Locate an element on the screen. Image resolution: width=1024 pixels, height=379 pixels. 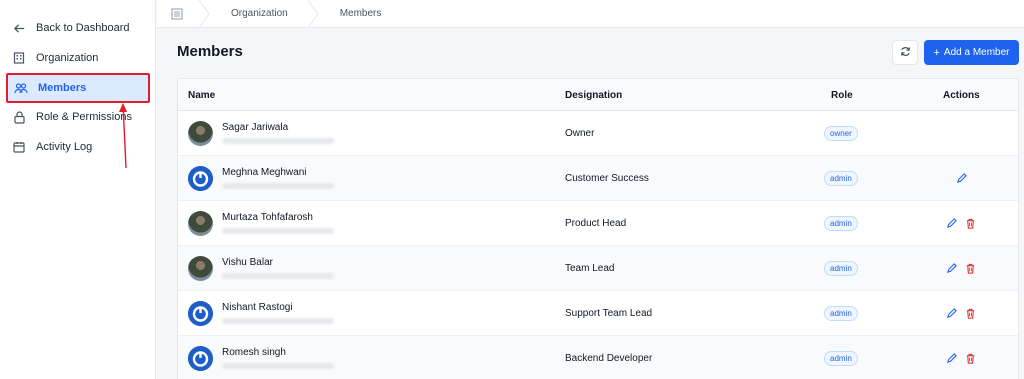
member-name: Romesh singh is located at coordinates (254, 352).